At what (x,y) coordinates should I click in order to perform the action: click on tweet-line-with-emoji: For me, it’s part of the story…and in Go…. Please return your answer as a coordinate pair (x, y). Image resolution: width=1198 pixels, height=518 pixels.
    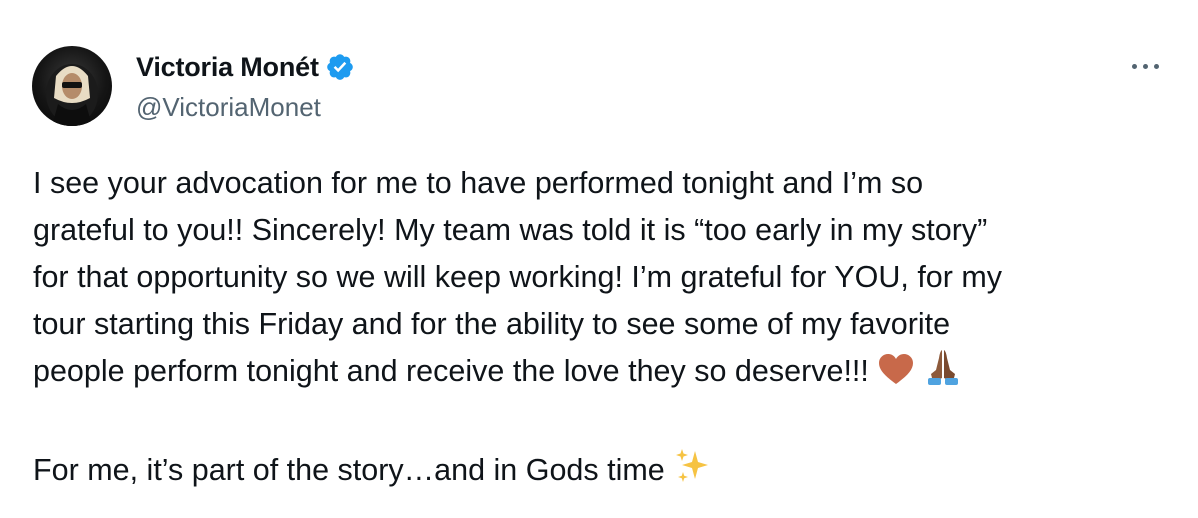
    Looking at the image, I should click on (603, 473).